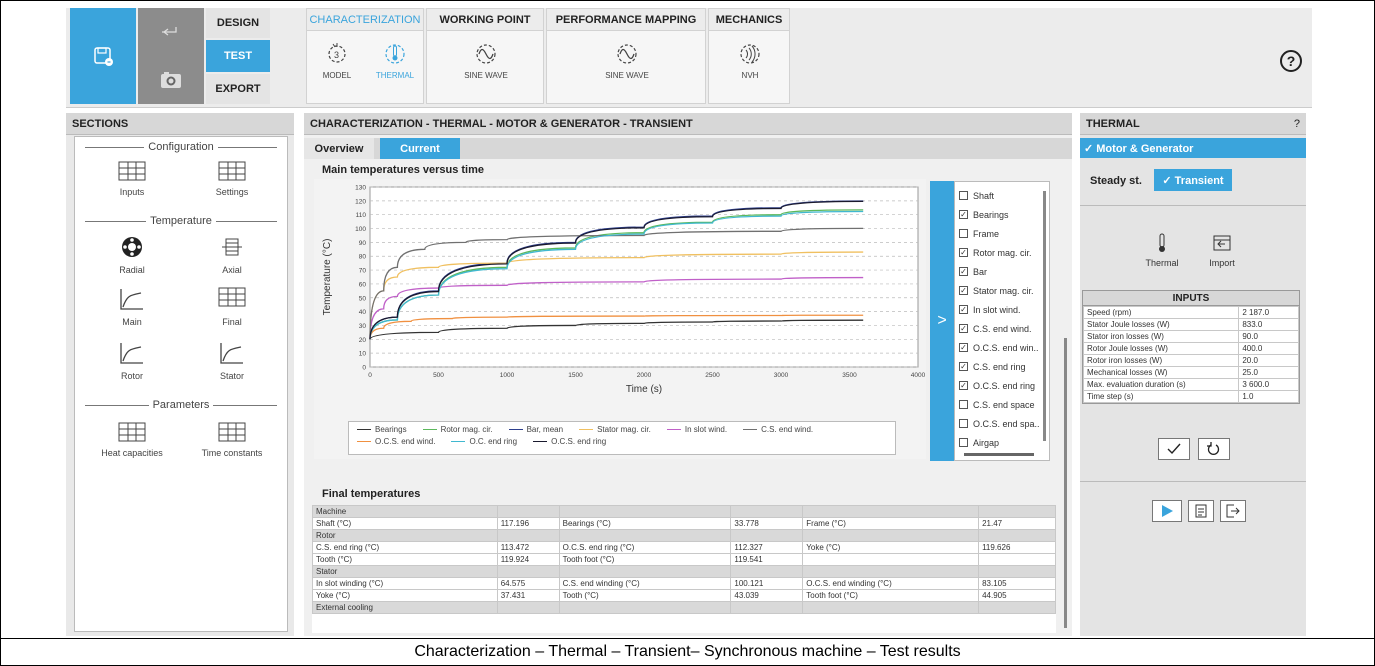 The width and height of the screenshot is (1375, 666). Describe the element at coordinates (132, 179) in the screenshot. I see `section-item-inputs: Inputs` at that location.